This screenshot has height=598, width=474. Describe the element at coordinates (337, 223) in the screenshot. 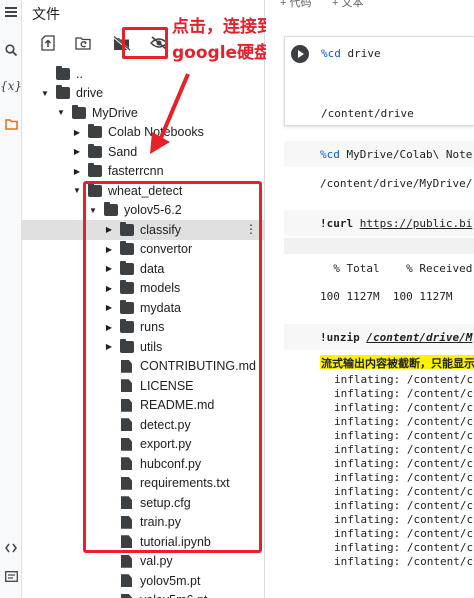

I see `cell-3-cmd: !curl` at that location.